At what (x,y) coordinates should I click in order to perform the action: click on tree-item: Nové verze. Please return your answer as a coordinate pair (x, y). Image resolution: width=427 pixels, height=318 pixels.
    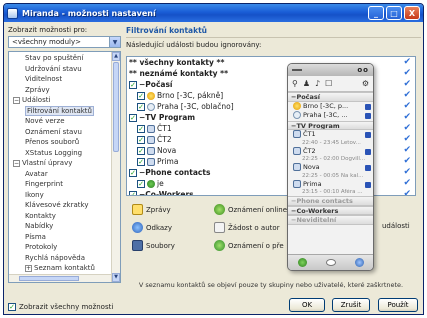
    Looking at the image, I should click on (64, 121).